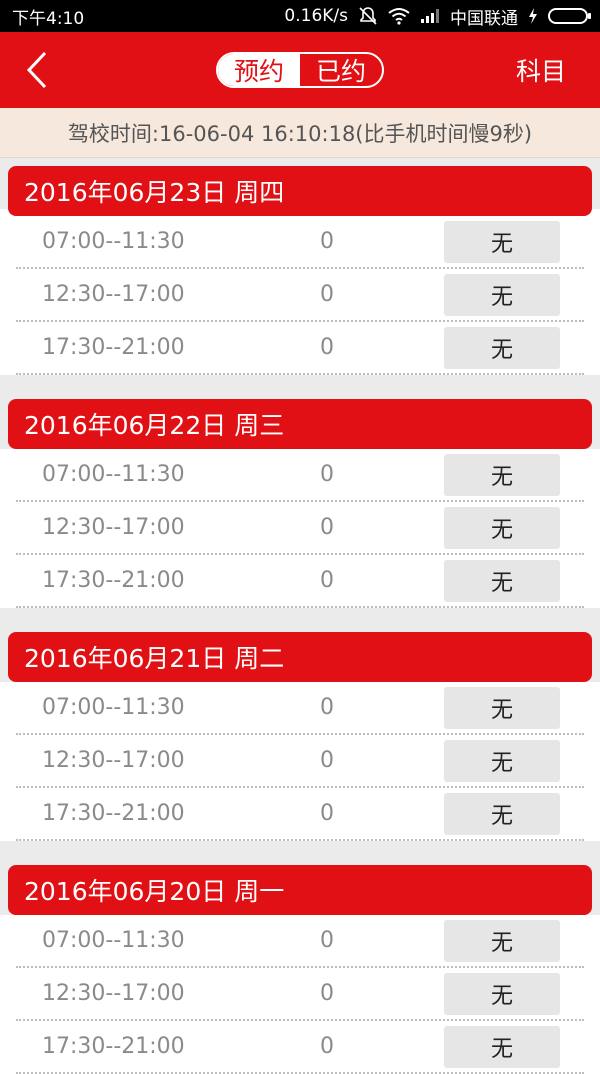  I want to click on day-header: 2016年06月22日 周三, so click(300, 424).